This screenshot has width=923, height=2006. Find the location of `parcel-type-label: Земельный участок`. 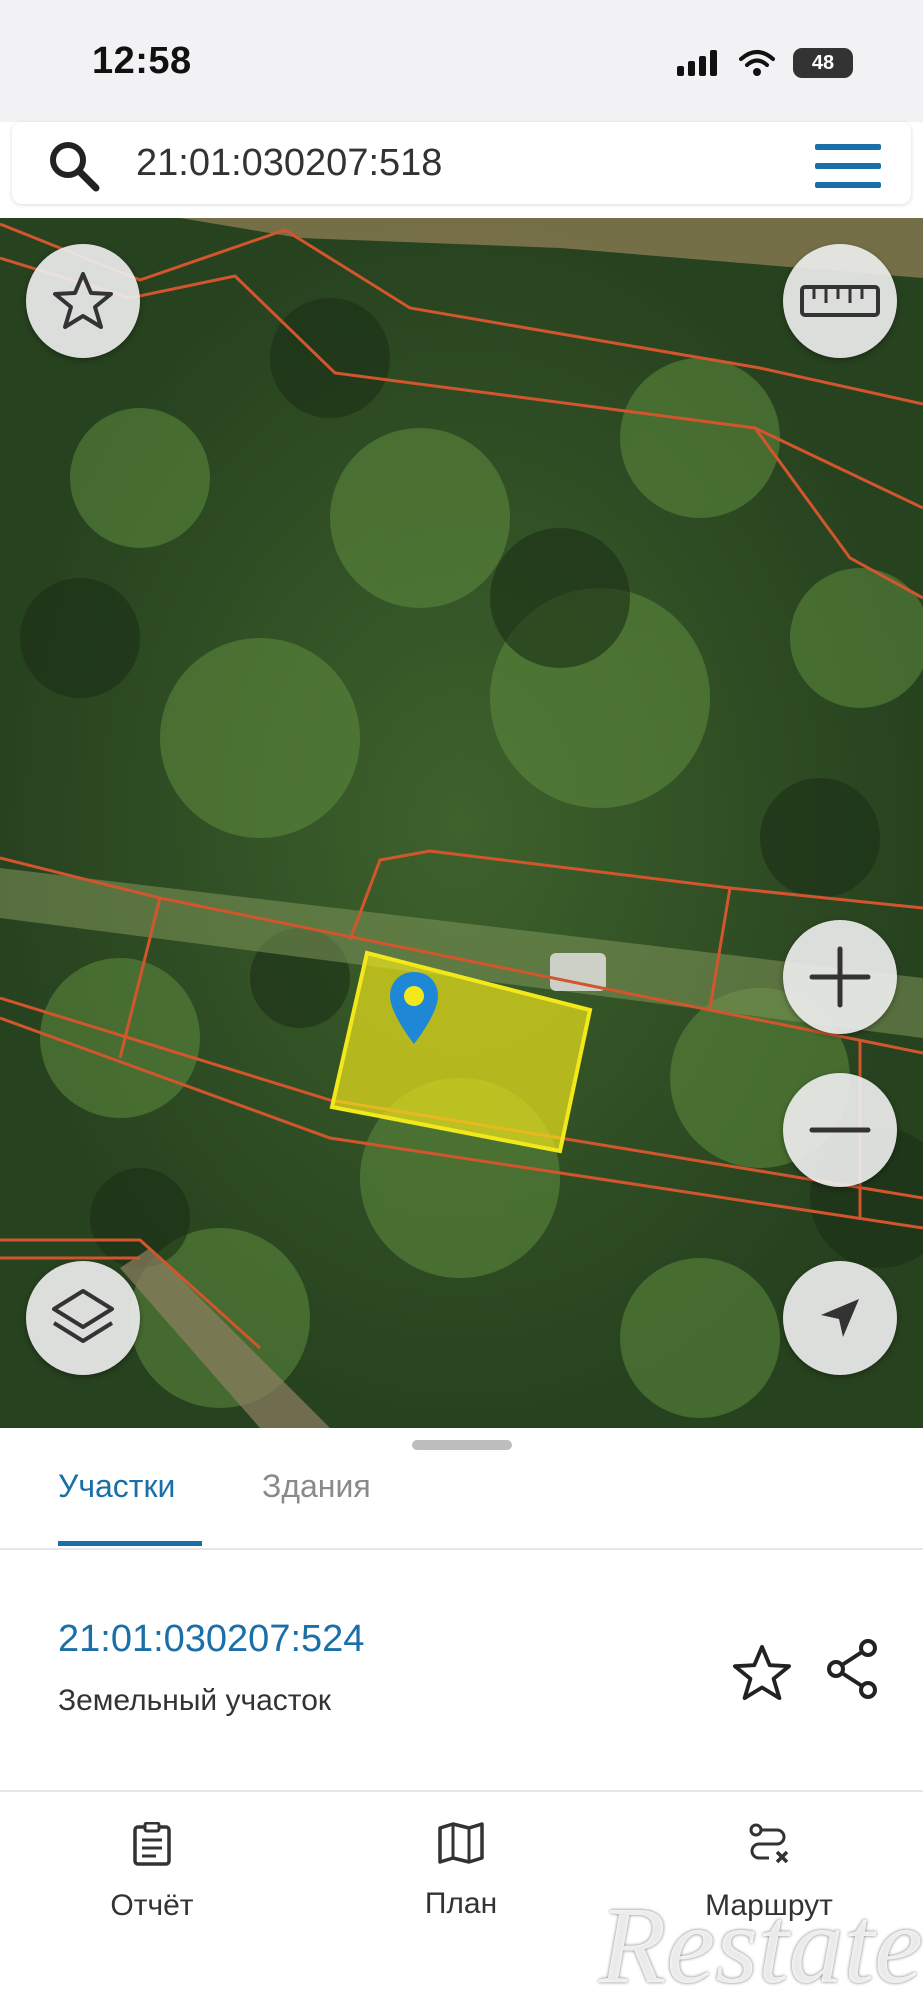

parcel-type-label: Земельный участок is located at coordinates (195, 1700).